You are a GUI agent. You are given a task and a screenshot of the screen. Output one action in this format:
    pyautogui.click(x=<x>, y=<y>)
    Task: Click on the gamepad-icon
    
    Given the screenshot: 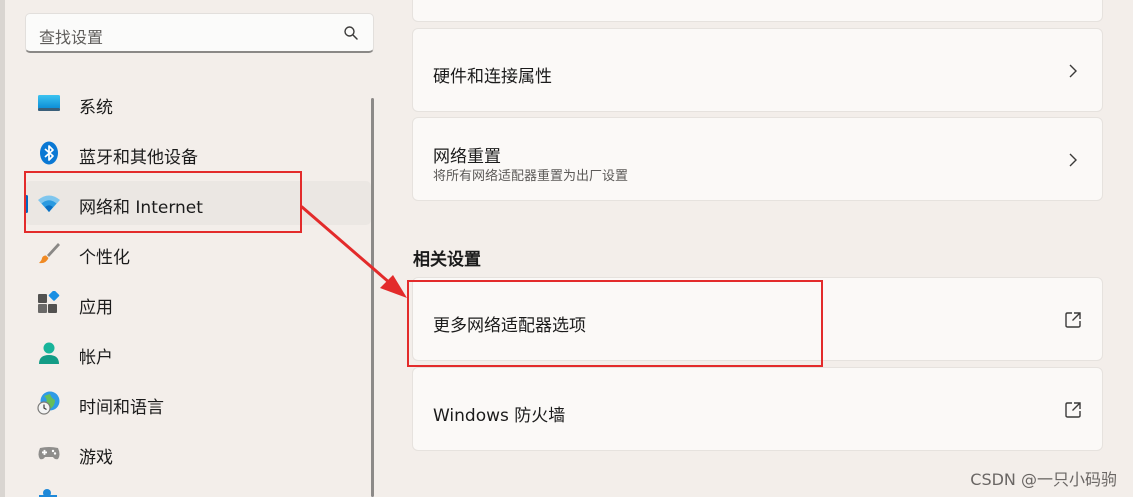 What is the action you would take?
    pyautogui.click(x=49, y=453)
    